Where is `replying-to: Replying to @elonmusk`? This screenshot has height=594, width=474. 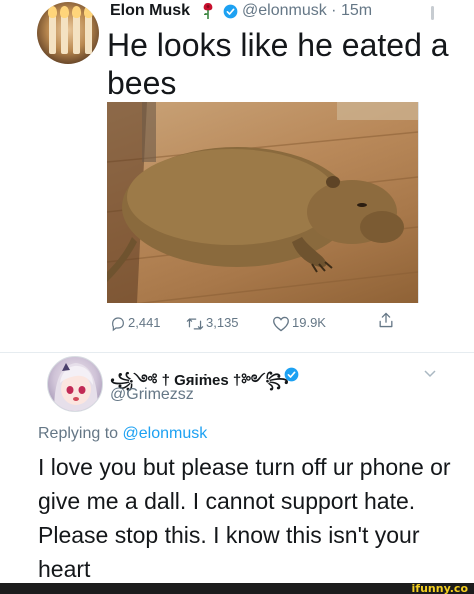
replying-to: Replying to @elonmusk is located at coordinates (122, 434).